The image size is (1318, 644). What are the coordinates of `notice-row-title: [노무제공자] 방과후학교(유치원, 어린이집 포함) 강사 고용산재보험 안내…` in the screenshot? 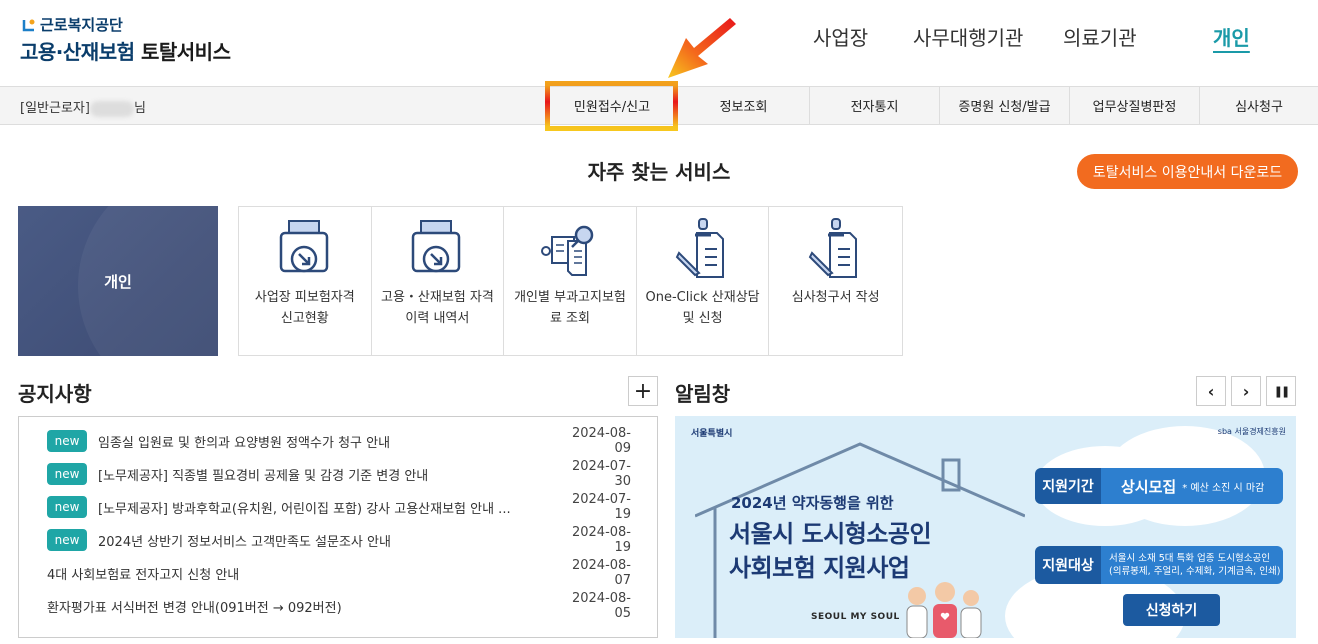 It's located at (319, 507).